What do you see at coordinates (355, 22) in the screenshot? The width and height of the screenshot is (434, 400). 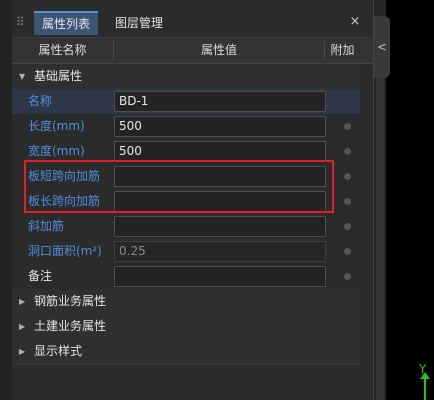 I see `close-icon: ×` at bounding box center [355, 22].